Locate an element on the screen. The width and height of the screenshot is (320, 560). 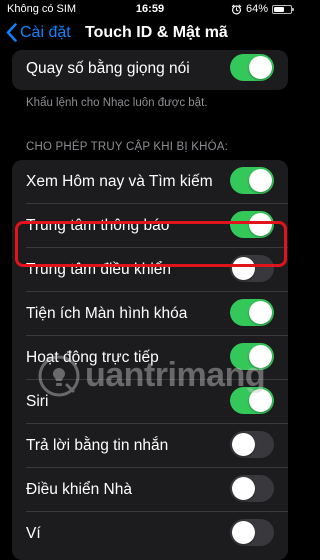
reply-with-message-toggle is located at coordinates (252, 444).